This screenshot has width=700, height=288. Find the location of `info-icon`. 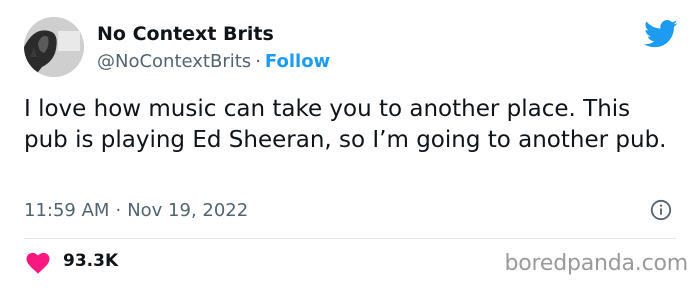

info-icon is located at coordinates (661, 210).